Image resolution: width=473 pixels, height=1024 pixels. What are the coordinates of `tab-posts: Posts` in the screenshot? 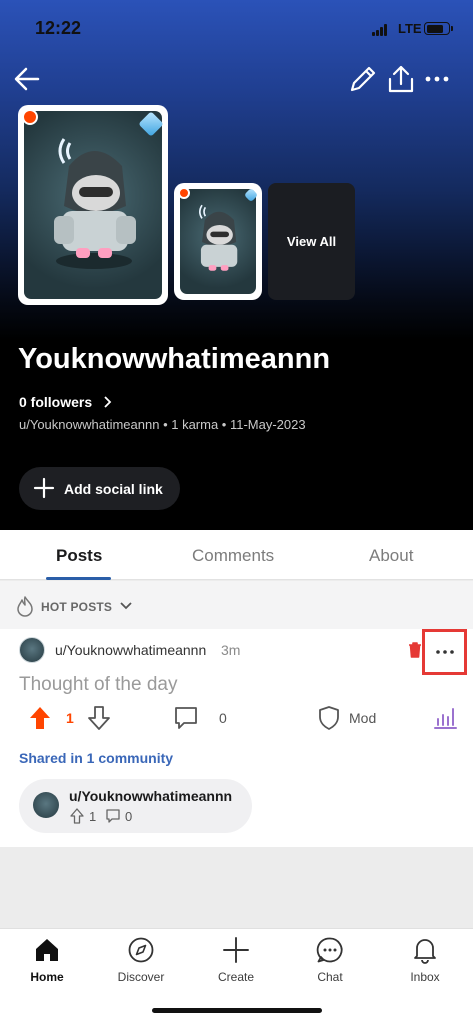 It's located at (79, 556).